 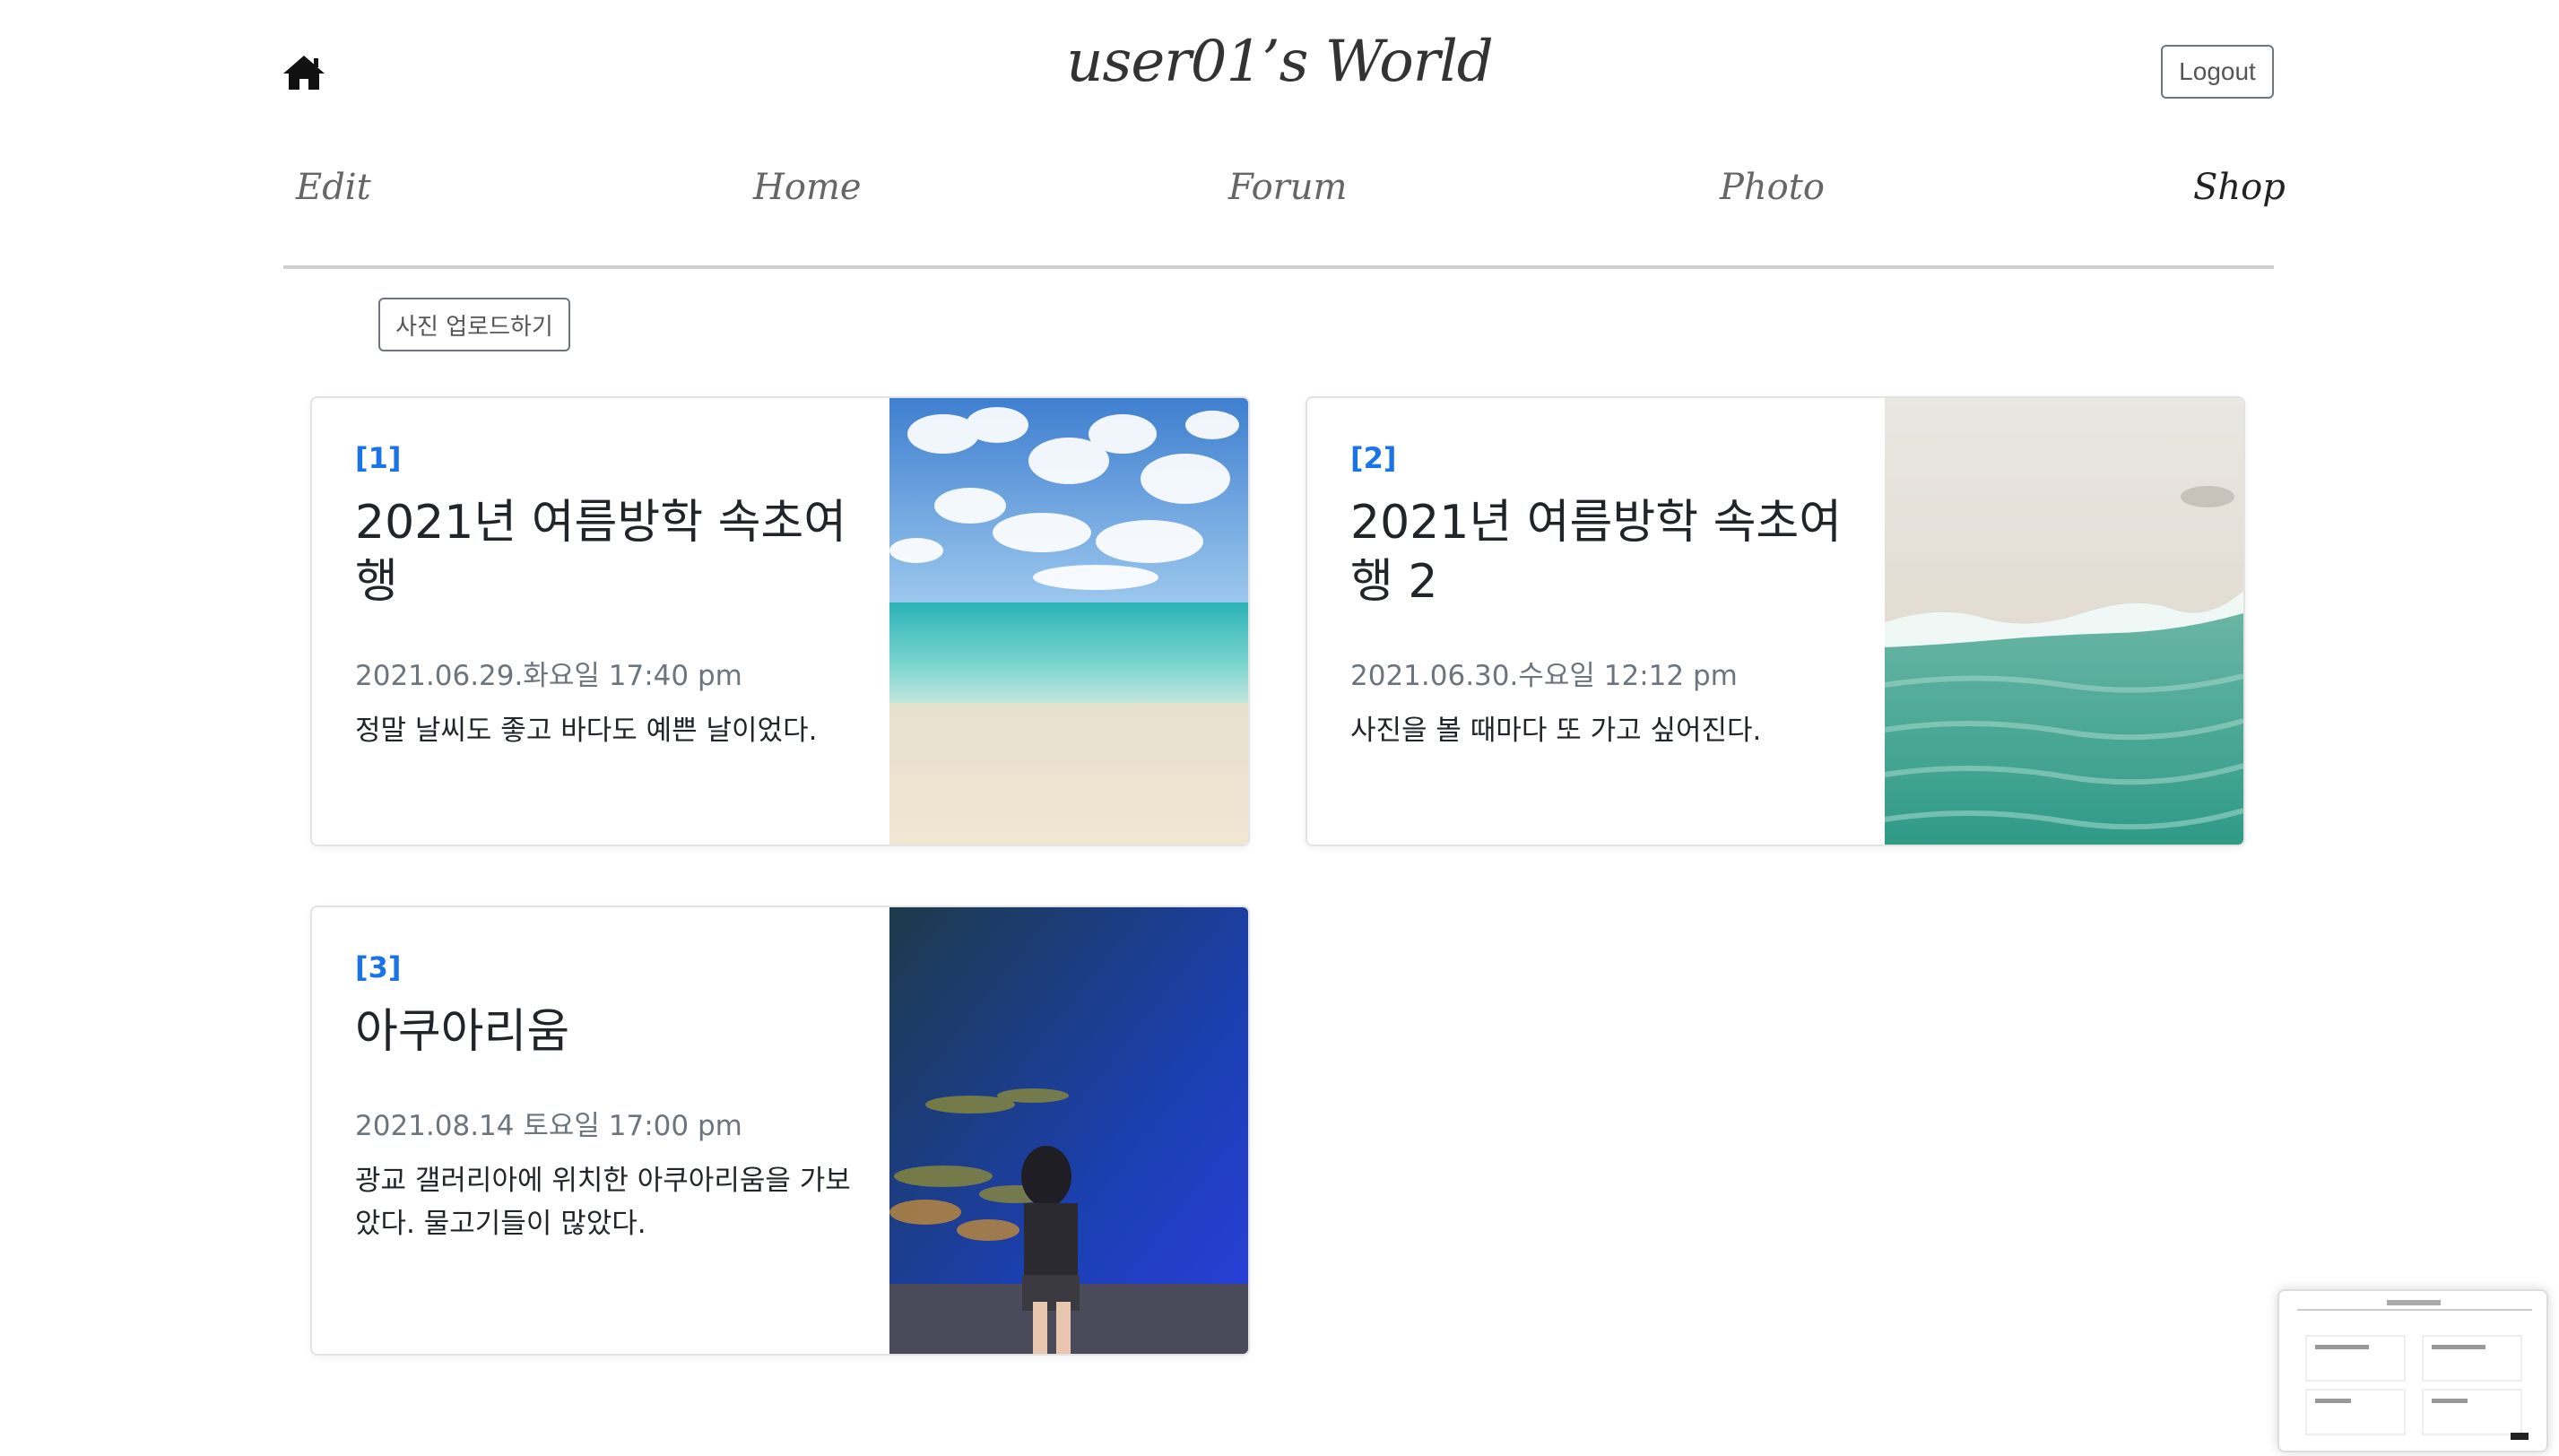 I want to click on aquarium-photo, so click(x=1068, y=1130).